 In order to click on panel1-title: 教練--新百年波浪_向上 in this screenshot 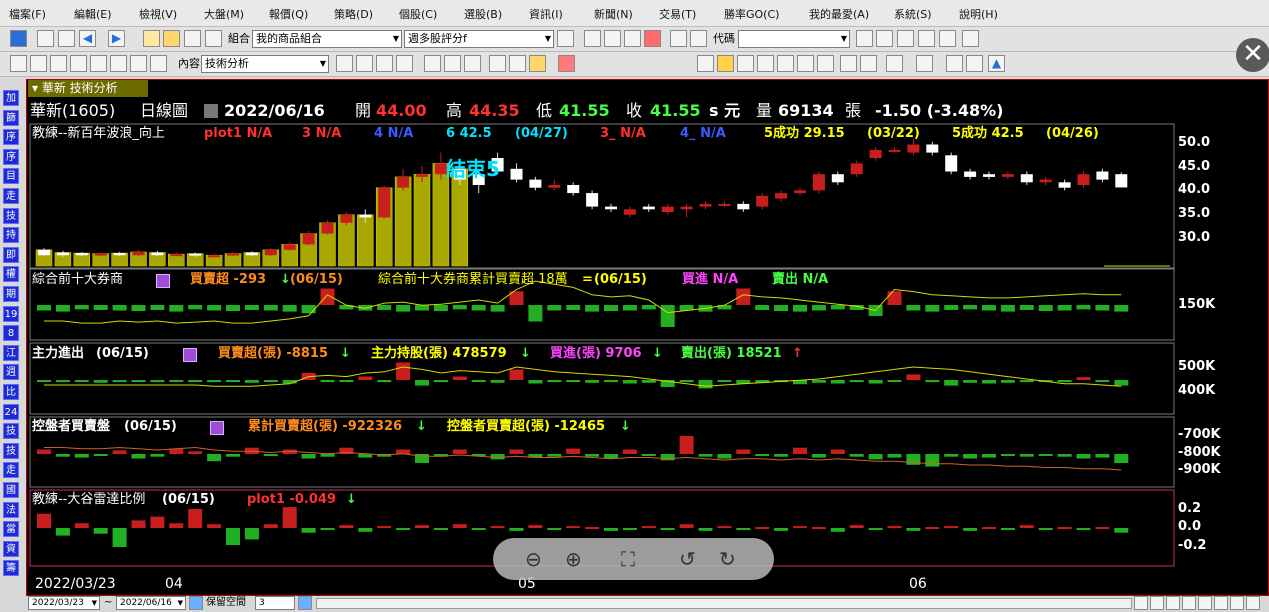, I will do `click(98, 133)`.